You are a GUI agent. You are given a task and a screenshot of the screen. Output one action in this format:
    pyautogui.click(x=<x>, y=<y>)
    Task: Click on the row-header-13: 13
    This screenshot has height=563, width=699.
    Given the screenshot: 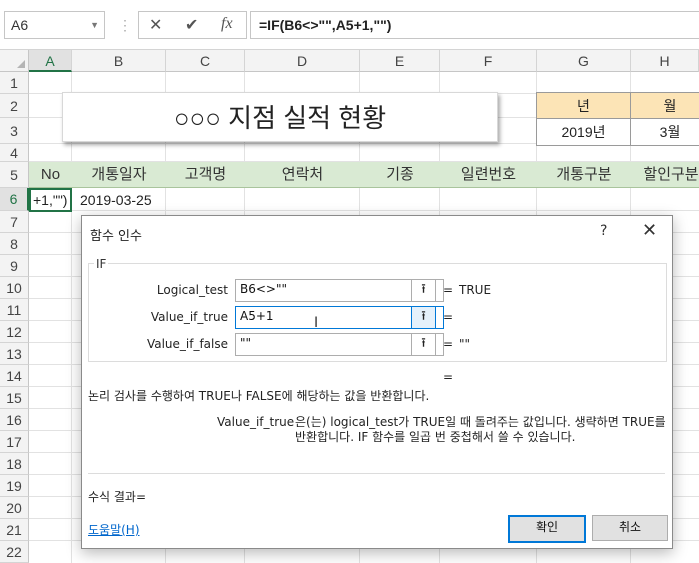 What is the action you would take?
    pyautogui.click(x=14, y=354)
    